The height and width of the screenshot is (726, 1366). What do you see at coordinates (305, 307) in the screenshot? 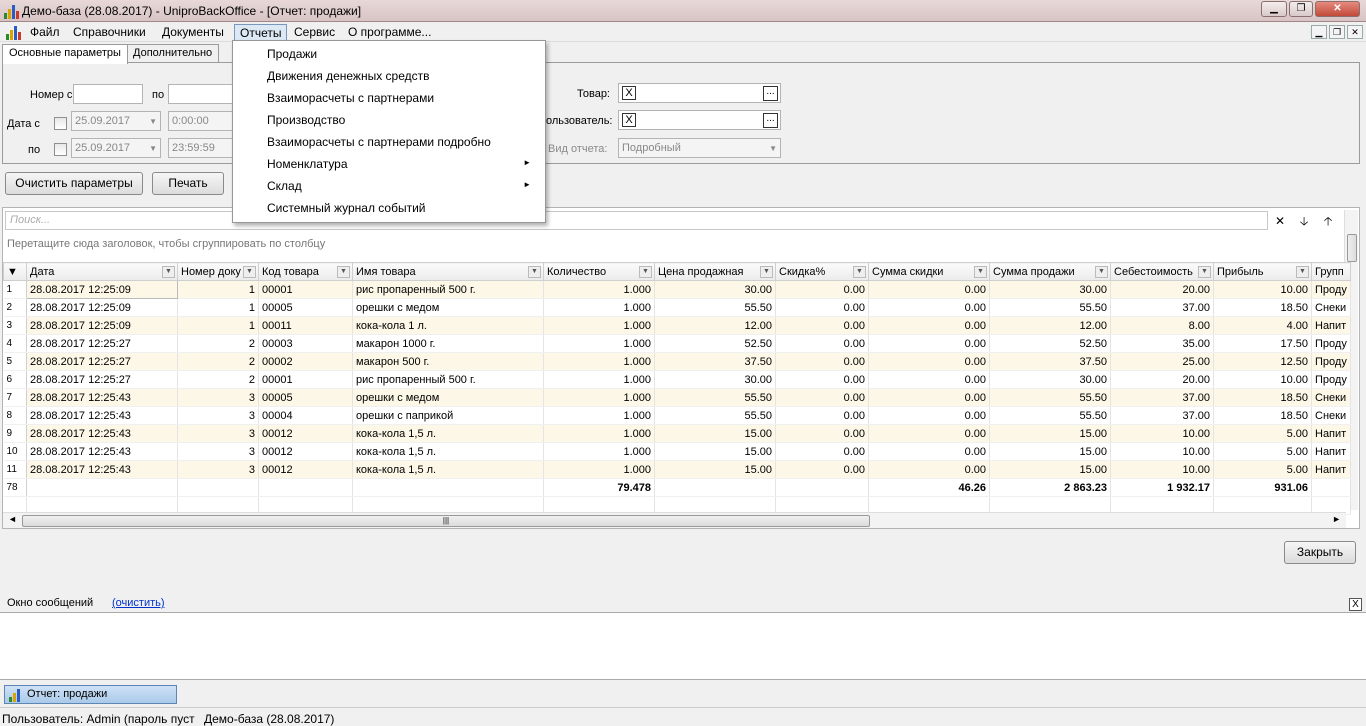
I see `cell-code: 00005` at bounding box center [305, 307].